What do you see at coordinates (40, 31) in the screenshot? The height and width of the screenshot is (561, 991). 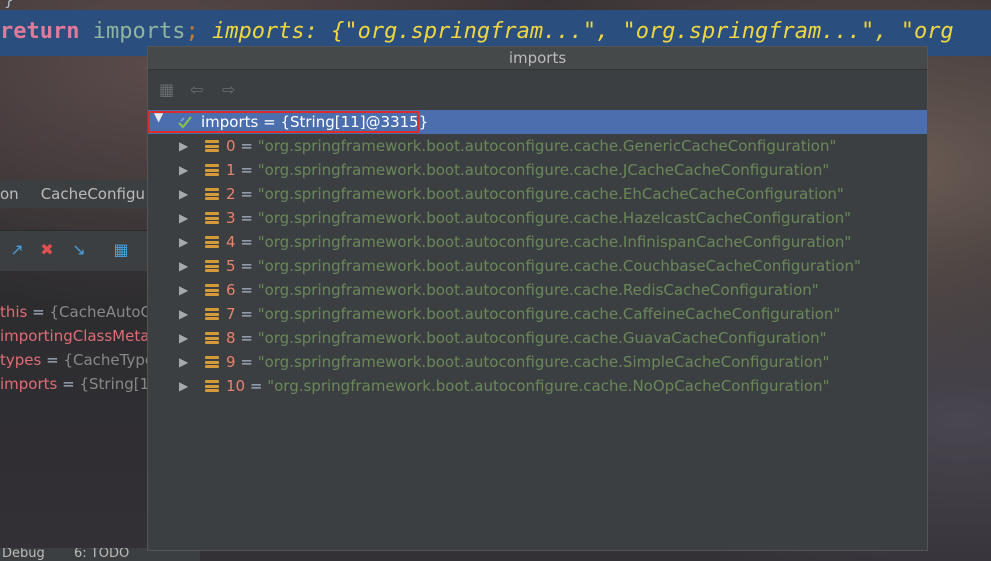 I see `code-keyword: return` at bounding box center [40, 31].